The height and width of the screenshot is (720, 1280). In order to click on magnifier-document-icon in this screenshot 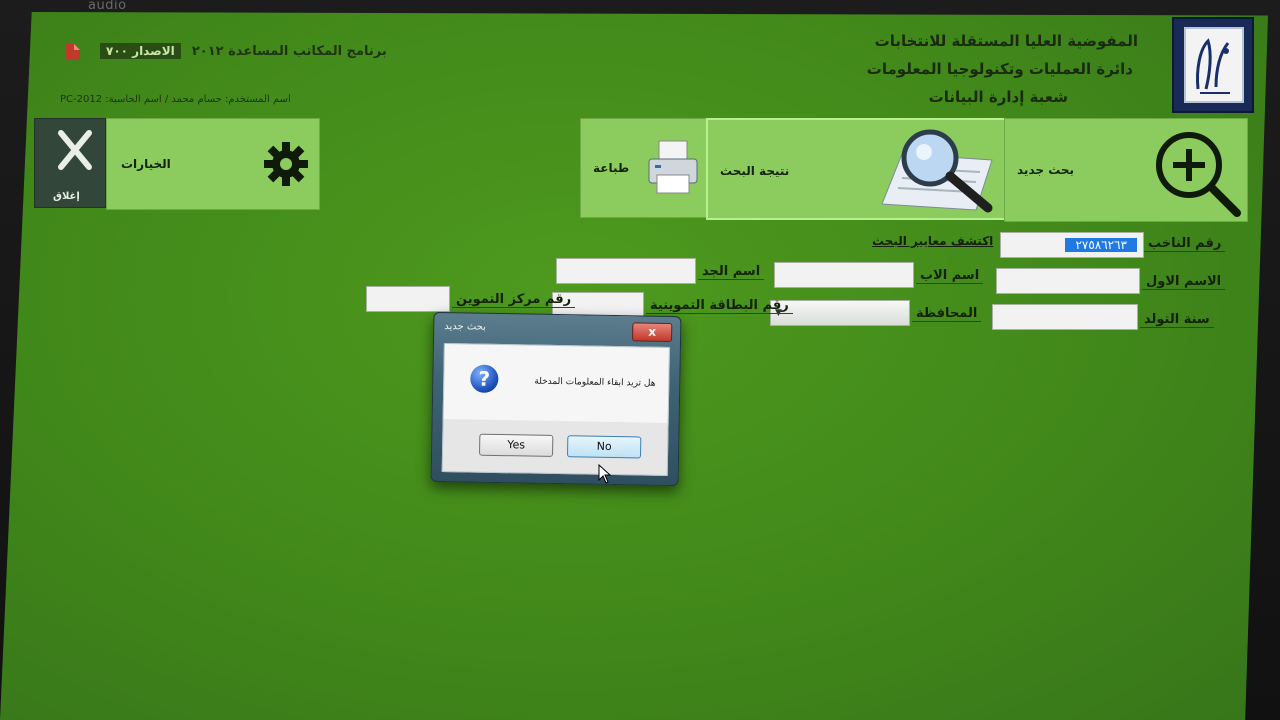, I will do `click(937, 171)`.